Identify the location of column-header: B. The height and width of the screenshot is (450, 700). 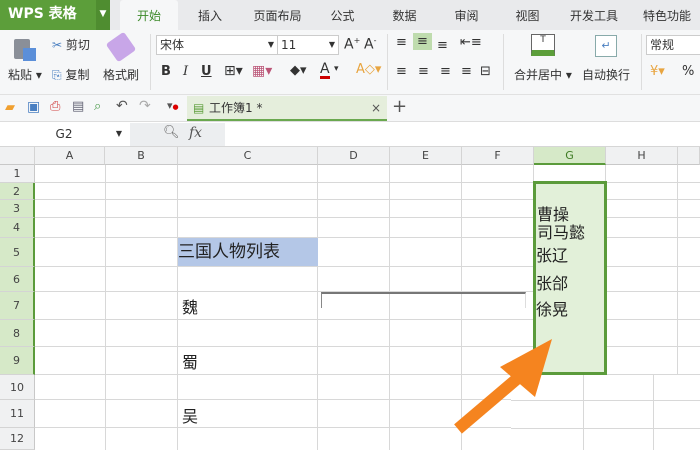
(141, 156).